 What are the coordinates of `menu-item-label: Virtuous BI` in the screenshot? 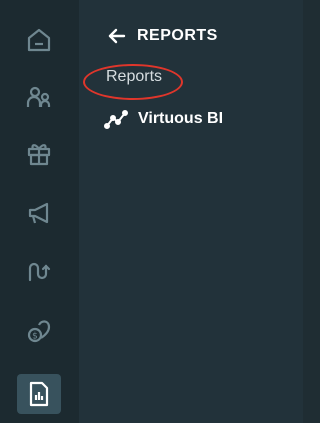 It's located at (181, 118).